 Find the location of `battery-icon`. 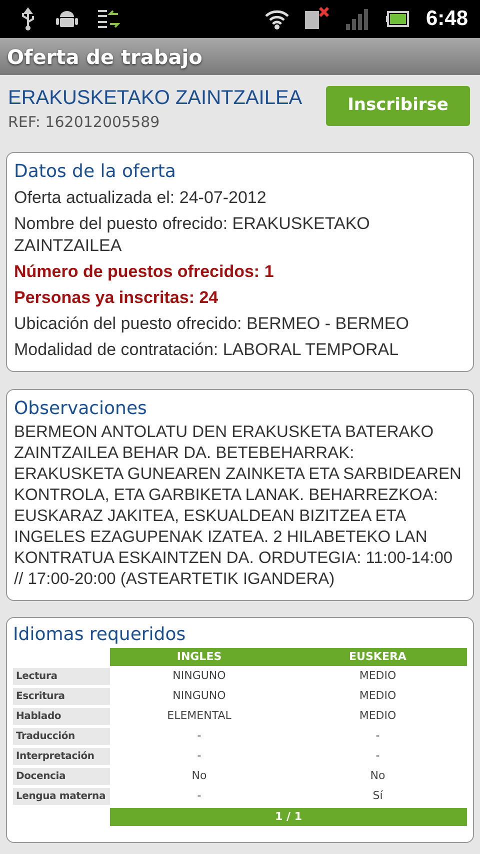

battery-icon is located at coordinates (398, 19).